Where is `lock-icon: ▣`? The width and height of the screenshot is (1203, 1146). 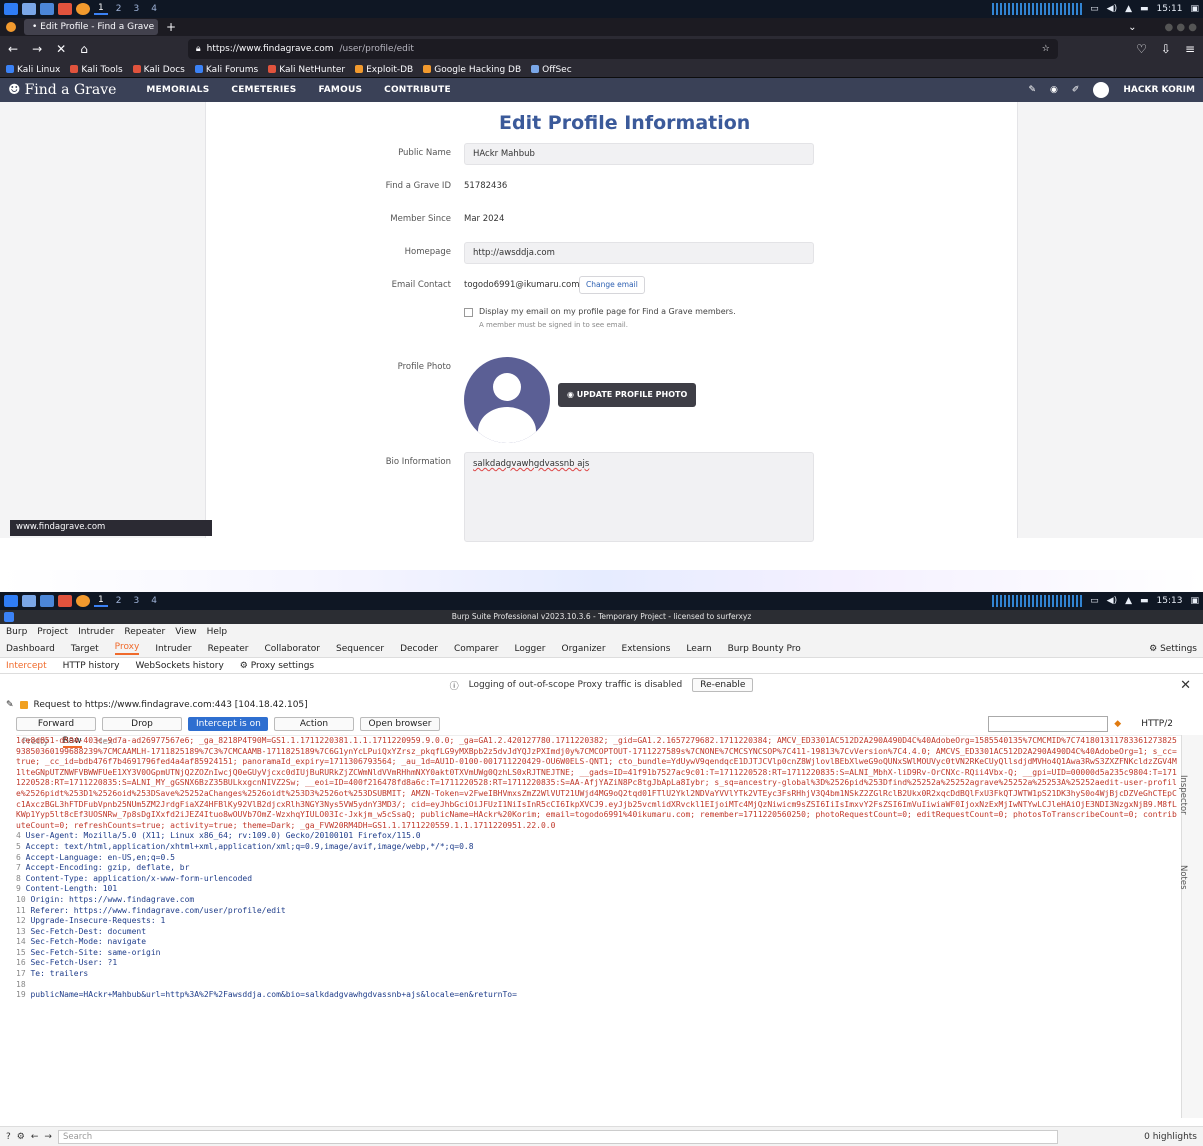 lock-icon: ▣ is located at coordinates (1194, 9).